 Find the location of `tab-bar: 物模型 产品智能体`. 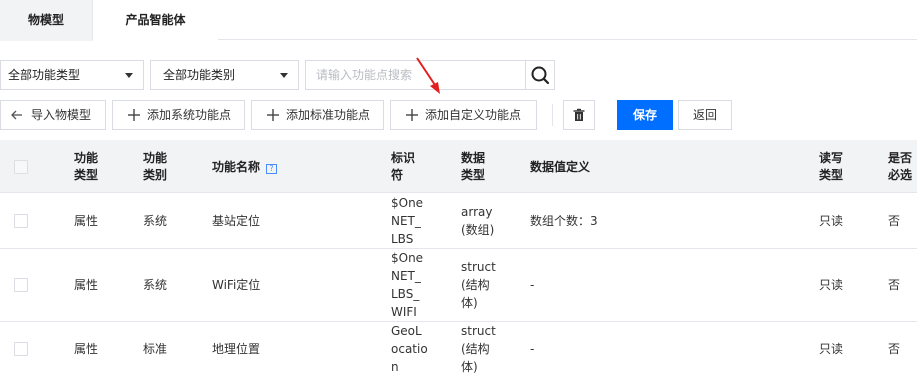

tab-bar: 物模型 产品智能体 is located at coordinates (458, 20).